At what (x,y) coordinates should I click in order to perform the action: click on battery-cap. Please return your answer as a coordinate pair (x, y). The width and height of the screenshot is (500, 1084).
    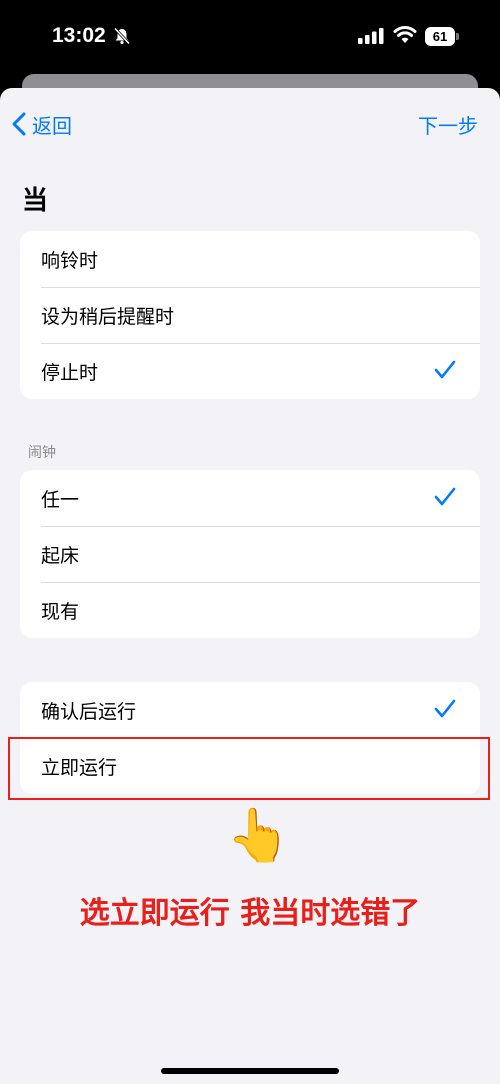
    Looking at the image, I should click on (457, 36).